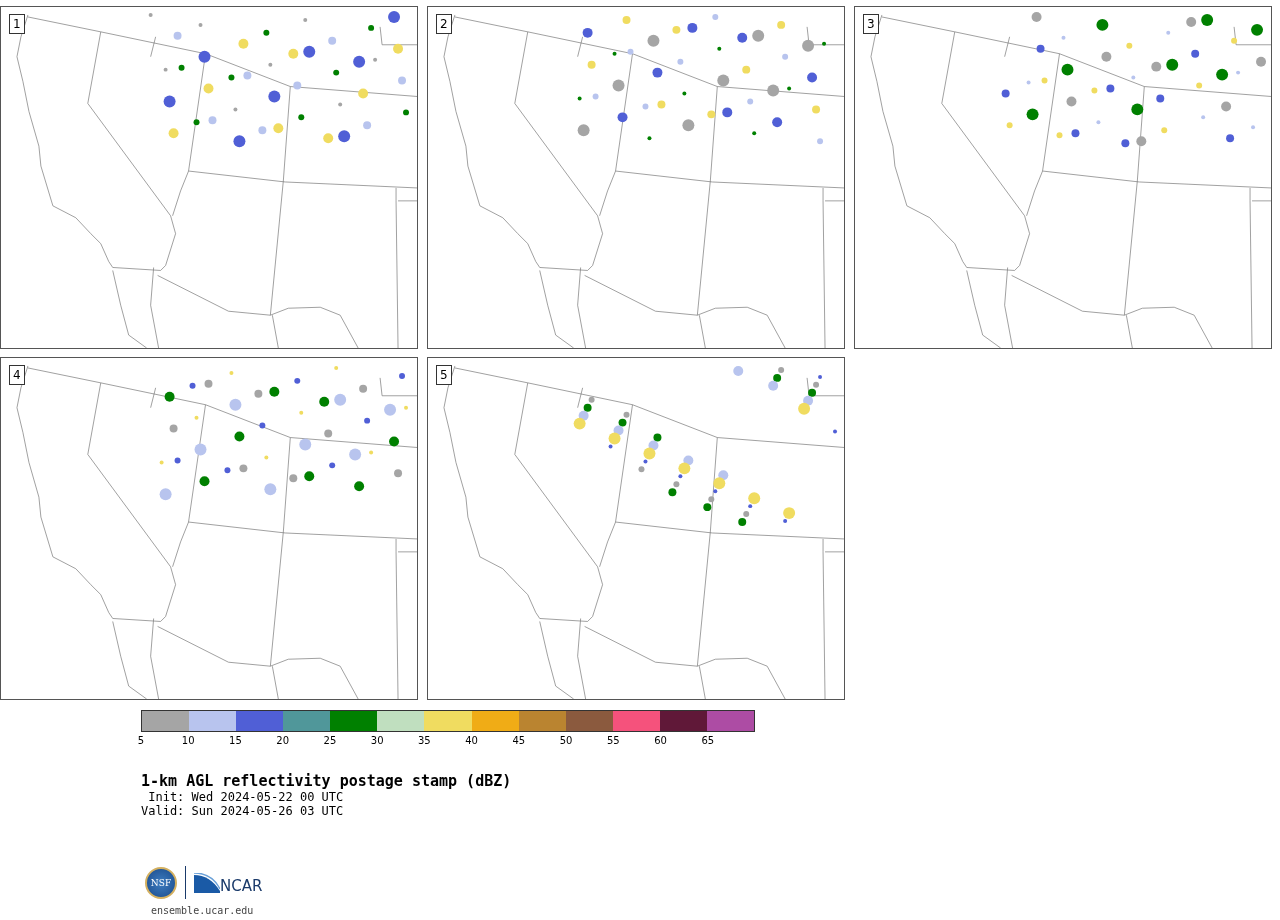 This screenshot has height=920, width=1280. I want to click on colorbar-tick-label: 10, so click(188, 740).